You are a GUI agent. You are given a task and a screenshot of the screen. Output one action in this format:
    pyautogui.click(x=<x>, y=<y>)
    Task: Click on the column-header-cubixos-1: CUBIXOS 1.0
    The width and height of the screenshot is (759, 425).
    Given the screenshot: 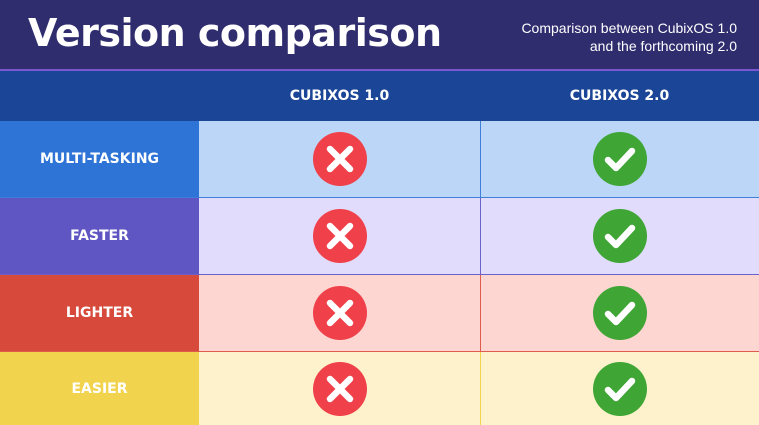 What is the action you would take?
    pyautogui.click(x=339, y=96)
    